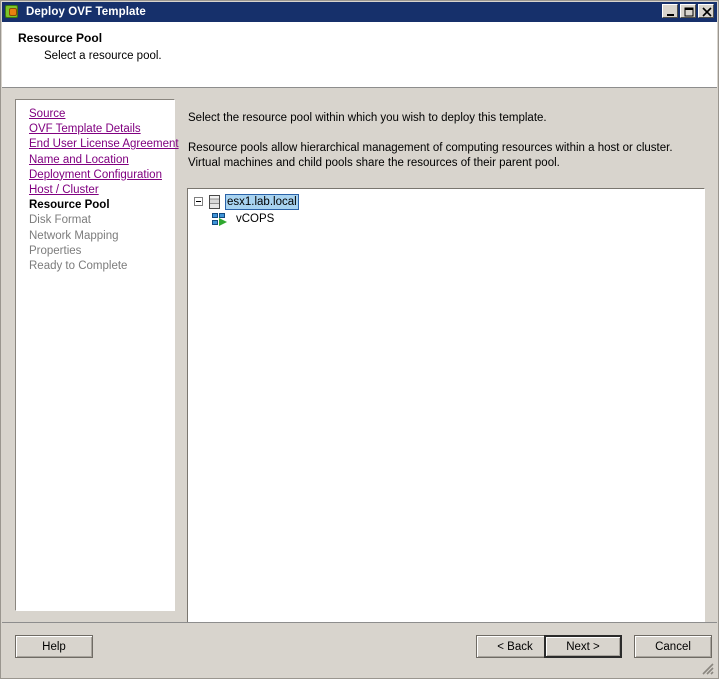 This screenshot has width=719, height=679. I want to click on help-button: Help, so click(54, 646).